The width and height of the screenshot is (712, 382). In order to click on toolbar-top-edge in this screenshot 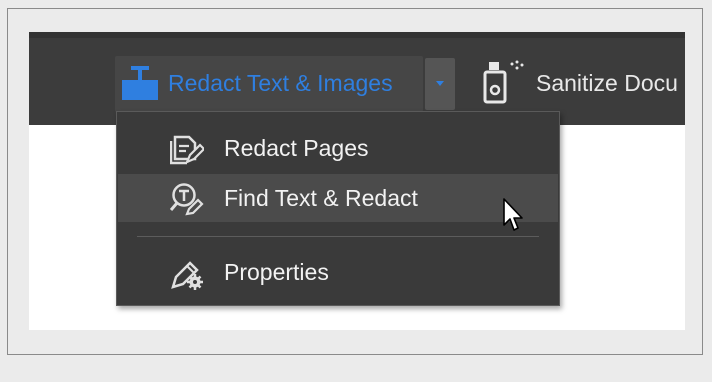, I will do `click(357, 35)`.